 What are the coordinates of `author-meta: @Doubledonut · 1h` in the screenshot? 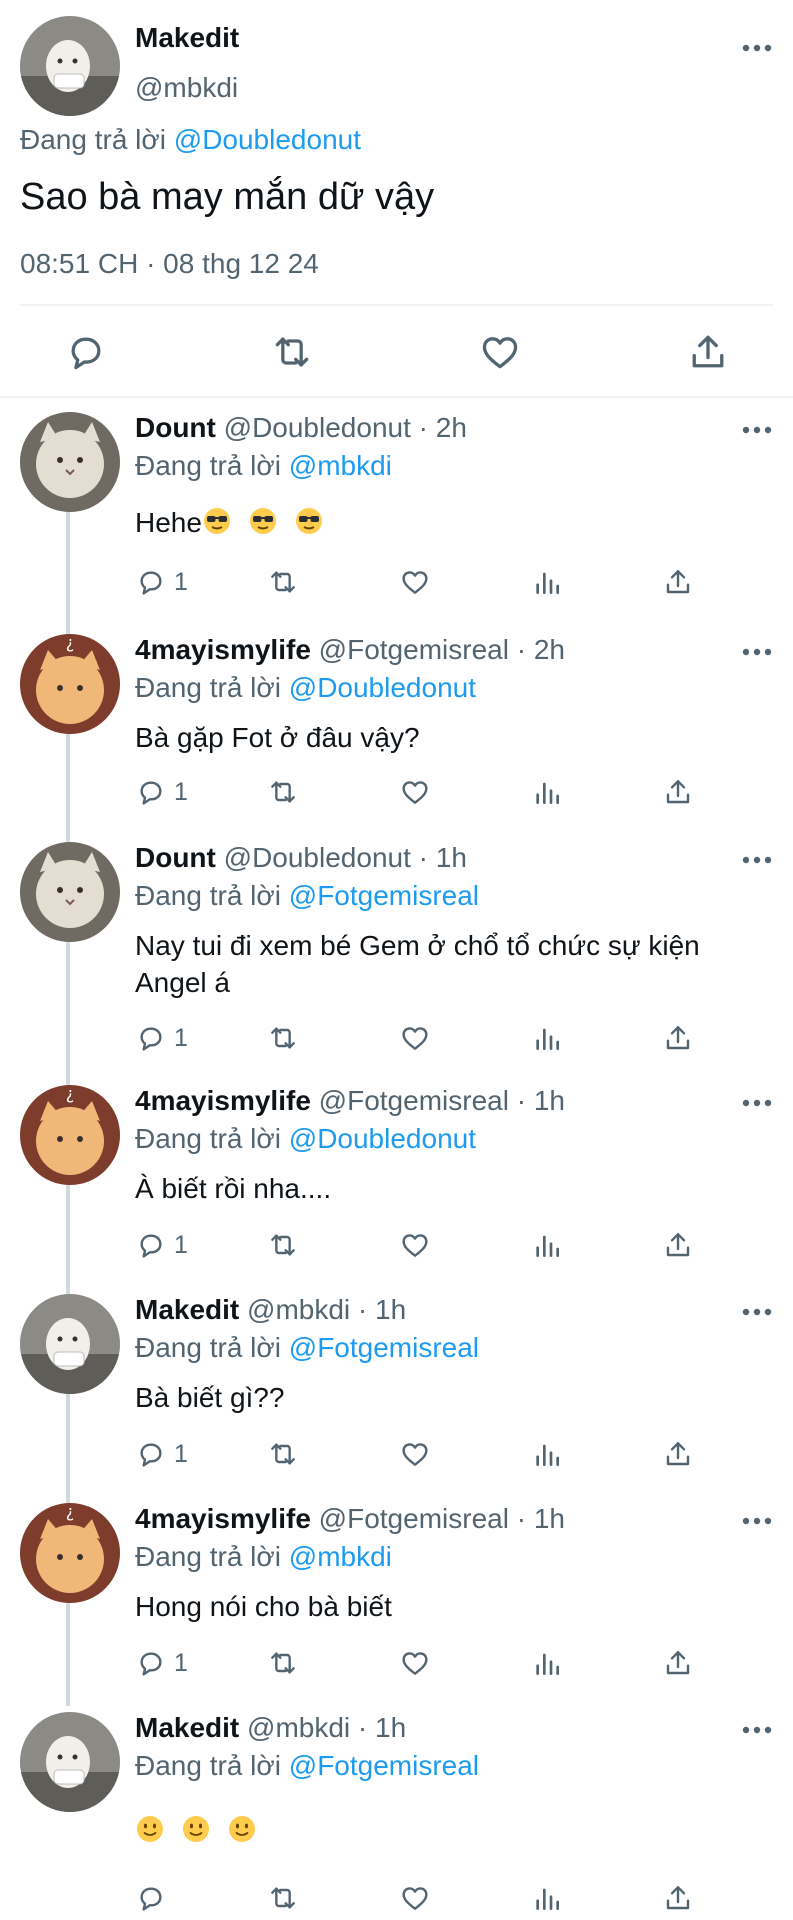 It's located at (345, 857).